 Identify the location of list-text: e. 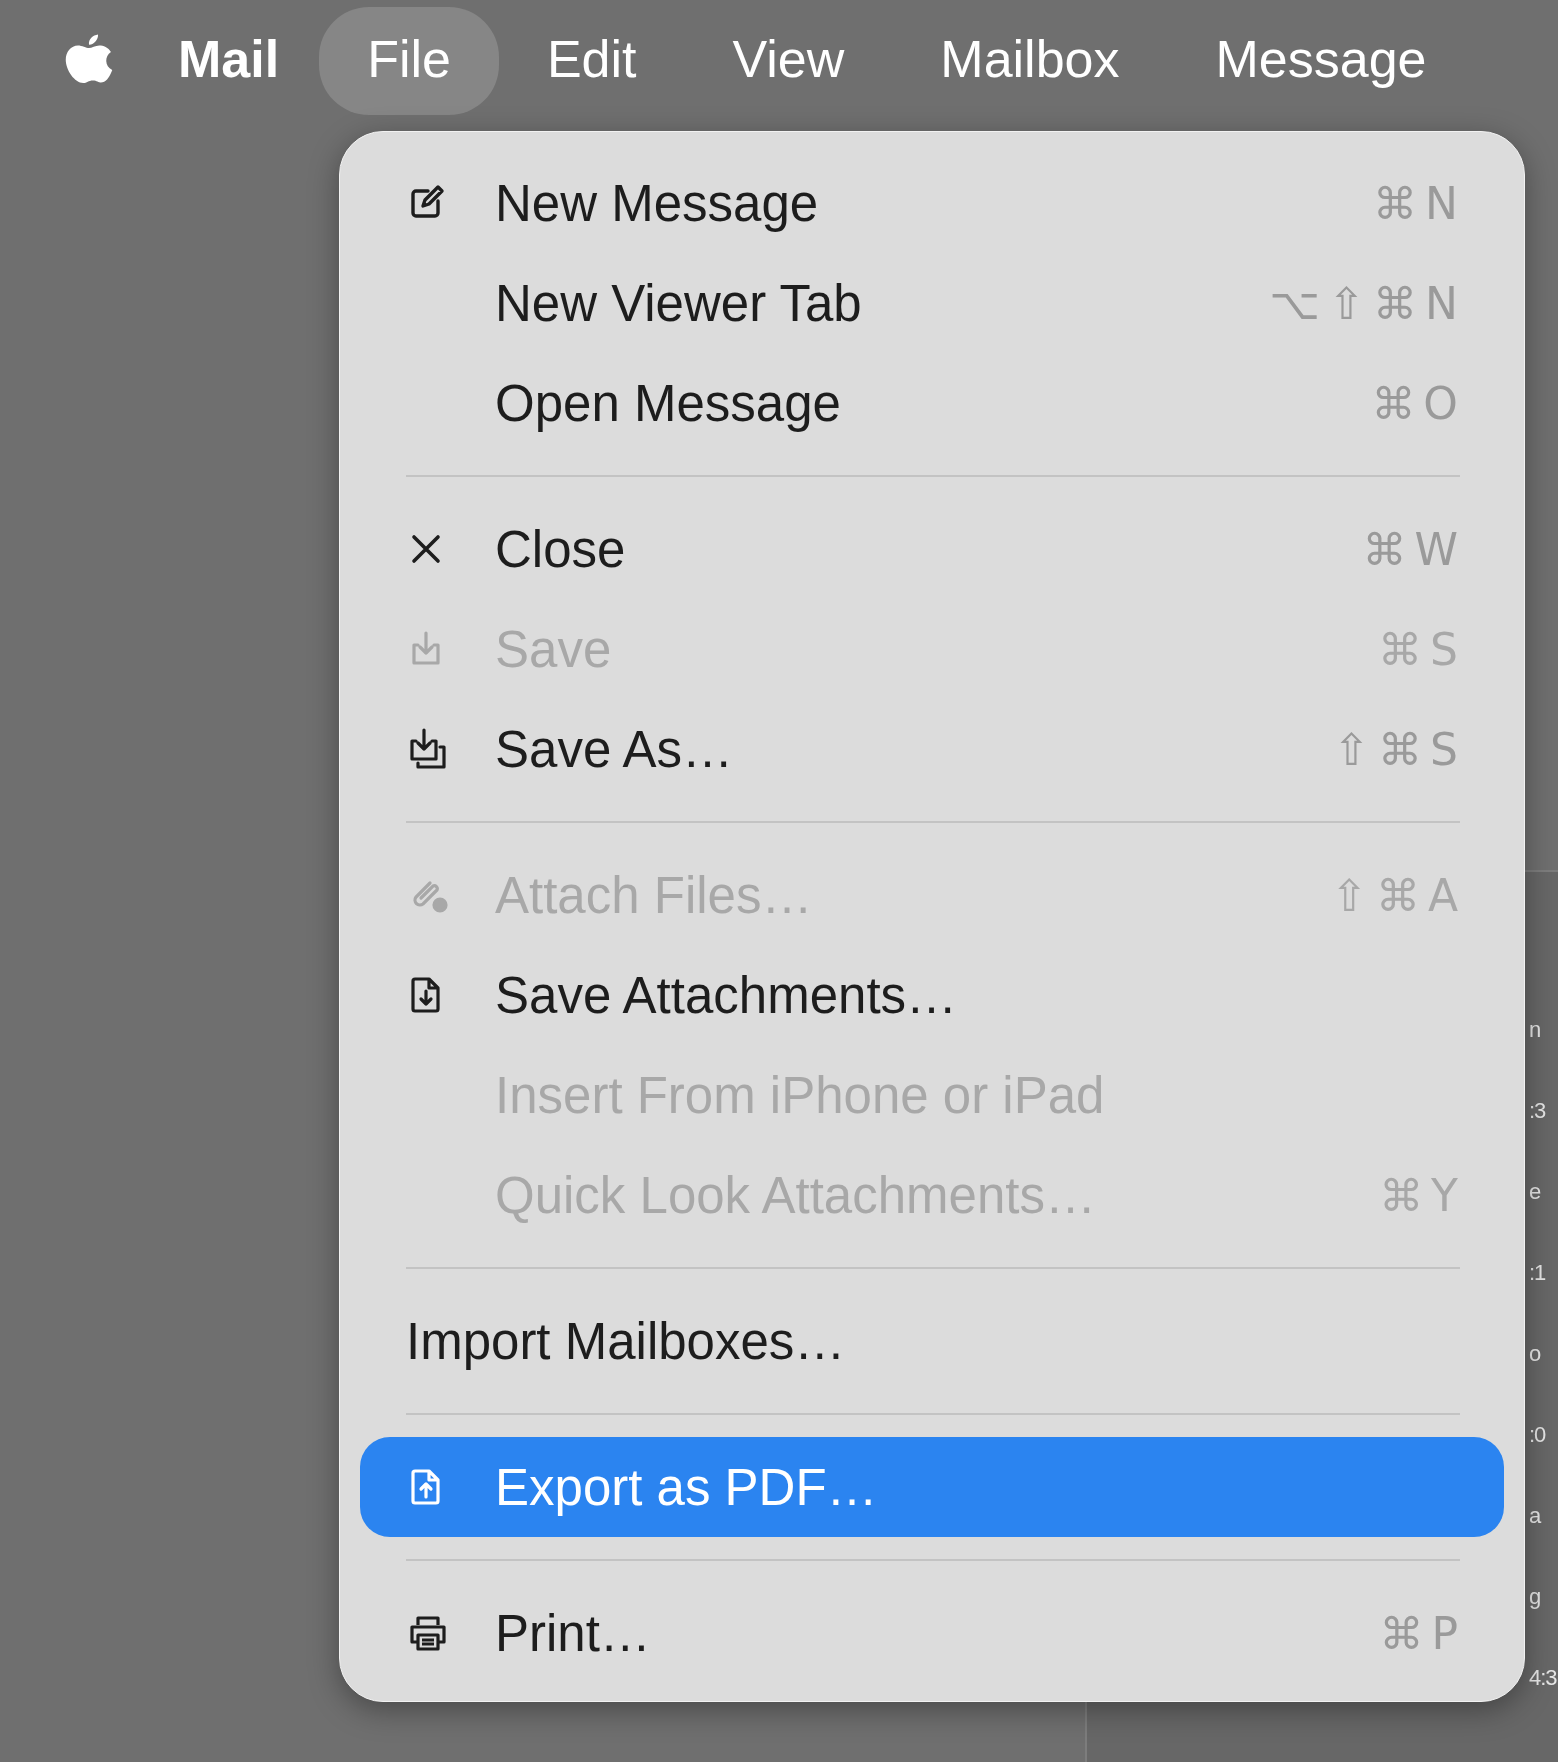
(1535, 1192).